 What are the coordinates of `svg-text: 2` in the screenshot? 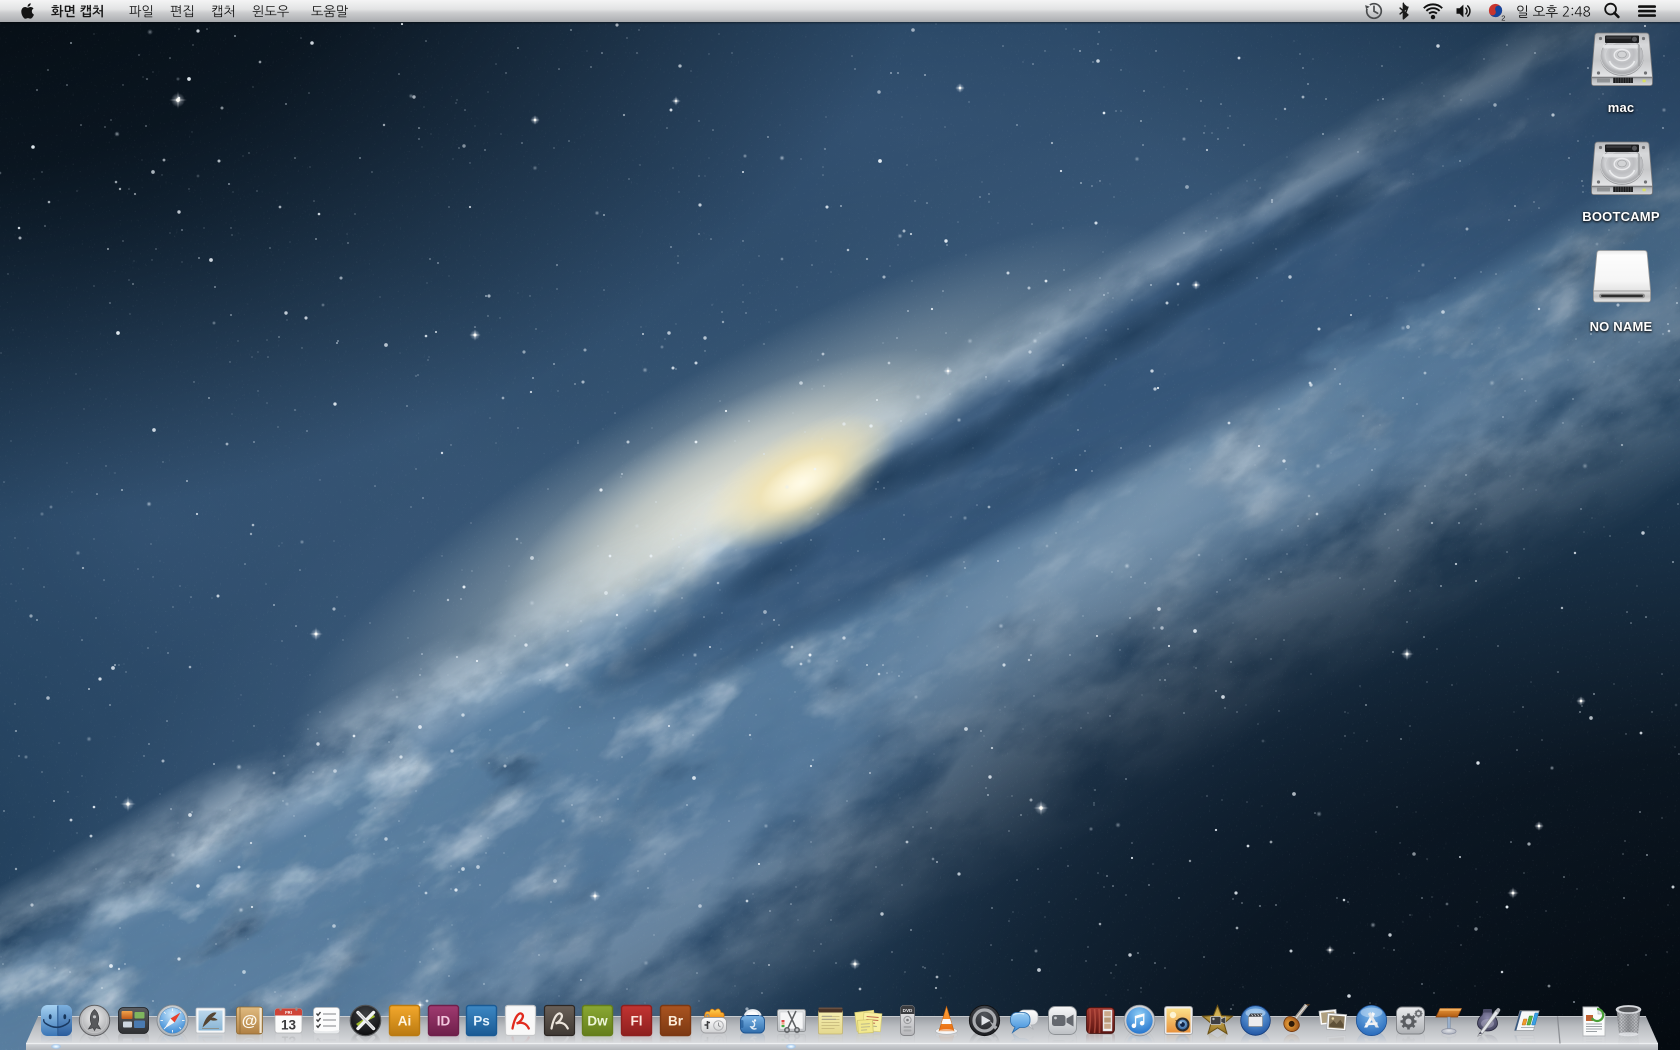 It's located at (1503, 17).